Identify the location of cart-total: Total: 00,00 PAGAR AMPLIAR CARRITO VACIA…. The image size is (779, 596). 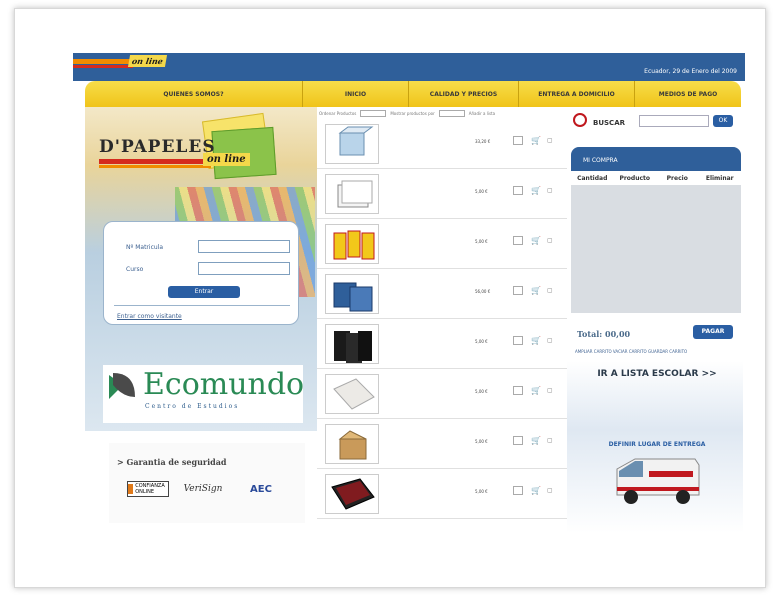
(656, 337).